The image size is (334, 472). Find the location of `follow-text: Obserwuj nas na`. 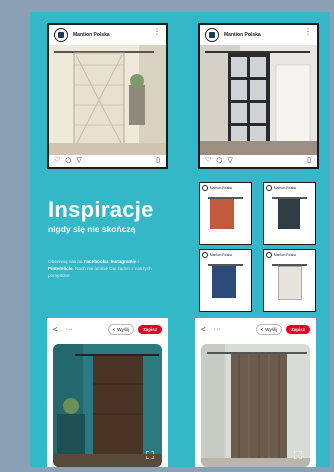

follow-text: Obserwuj nas na is located at coordinates (66, 261).